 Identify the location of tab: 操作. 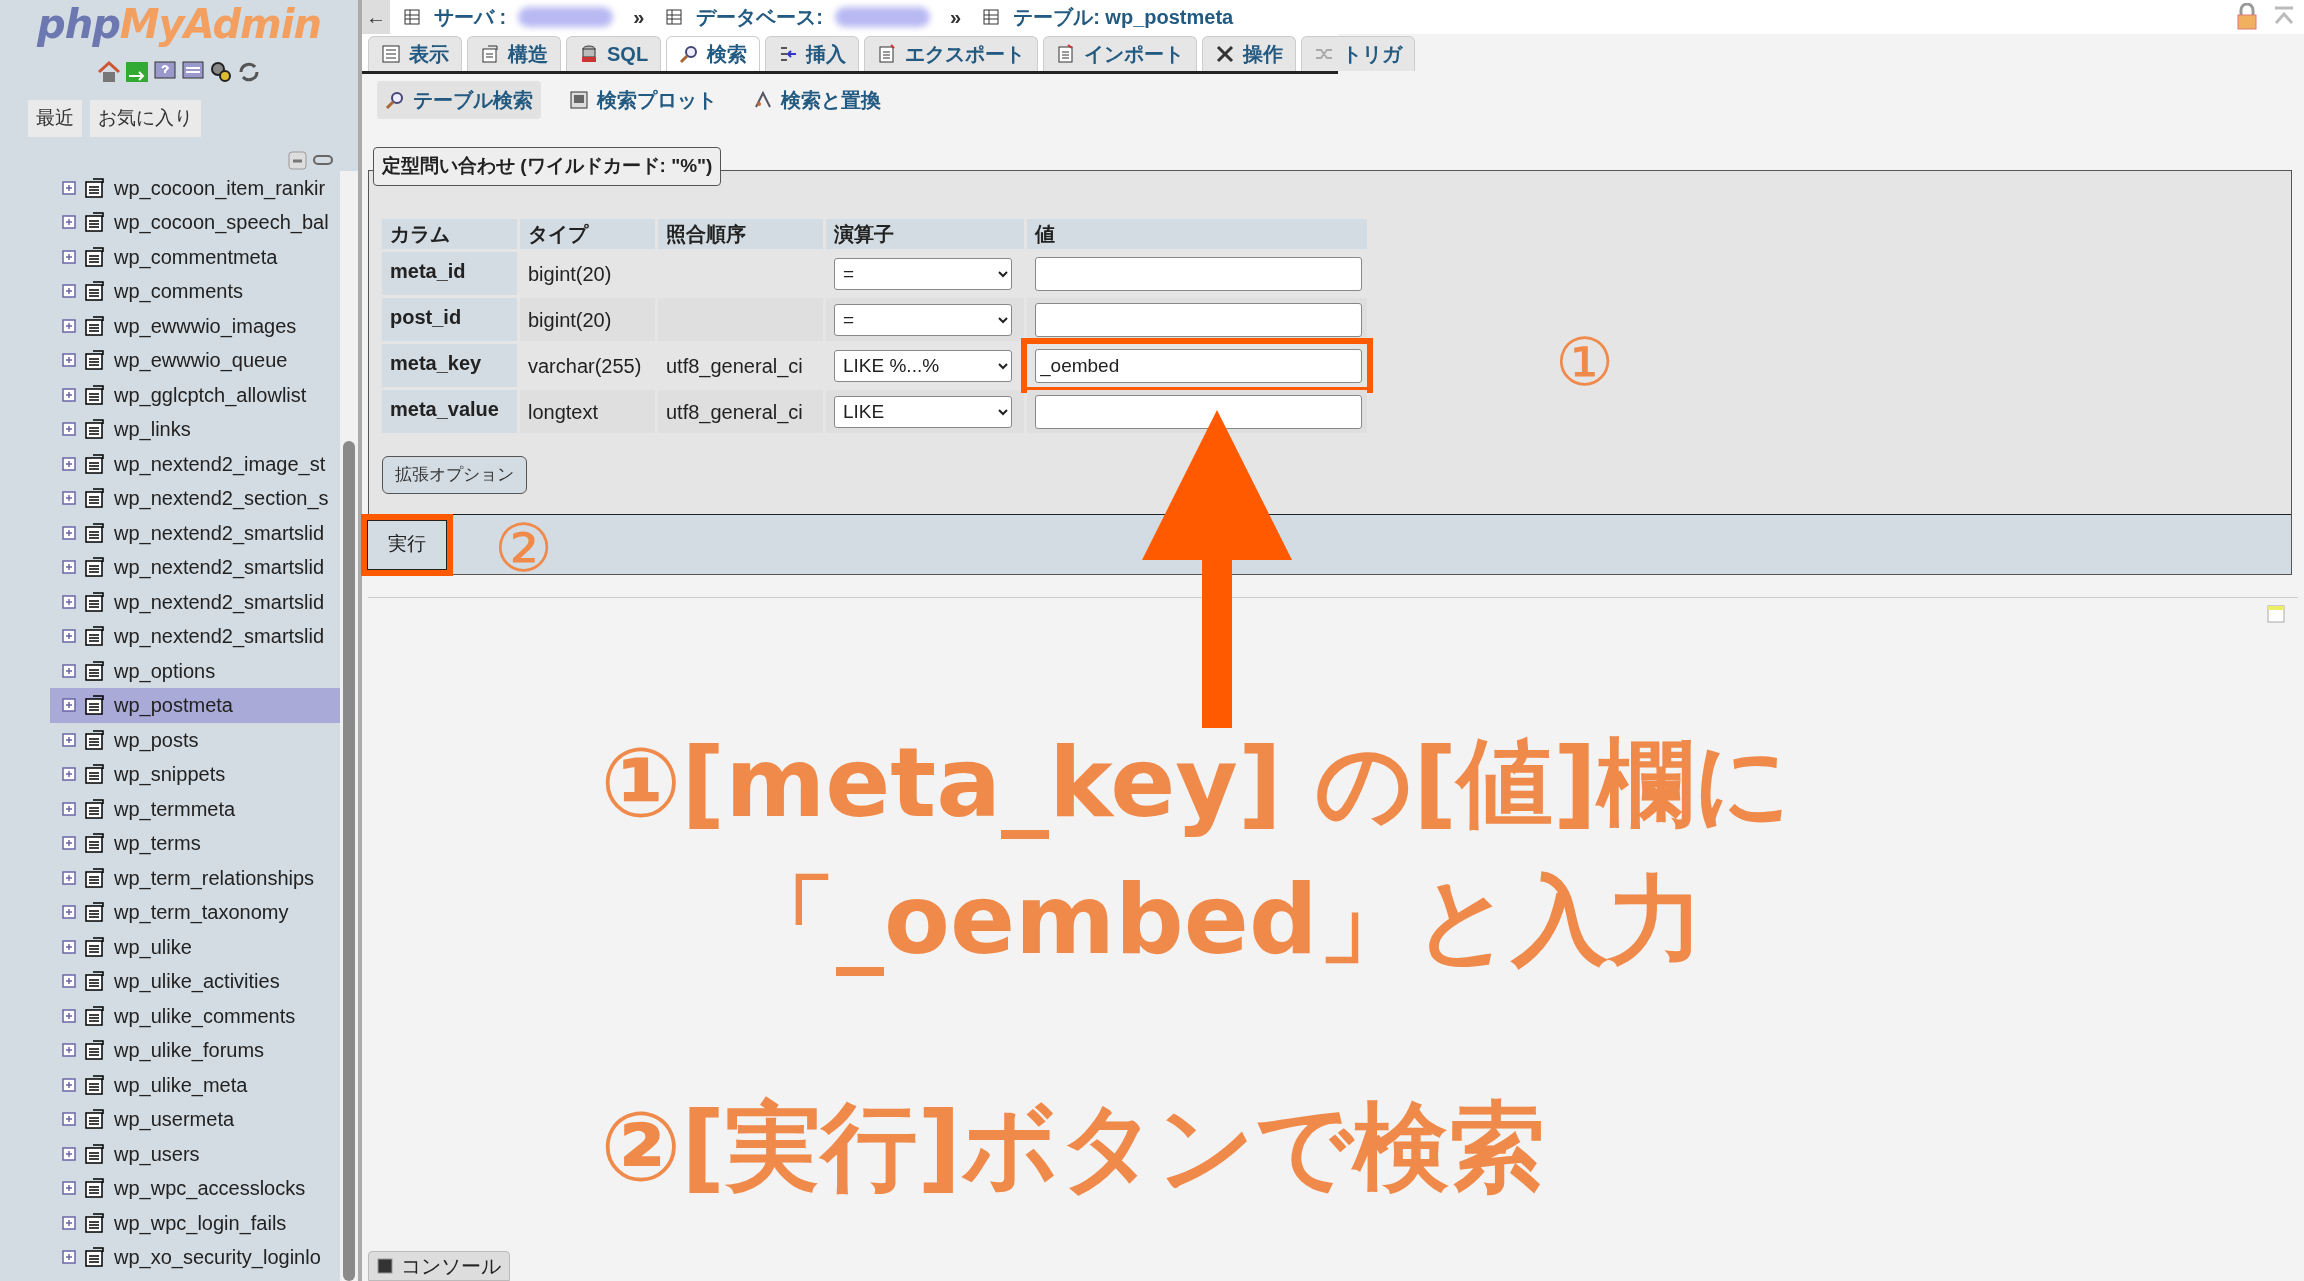
(1249, 53).